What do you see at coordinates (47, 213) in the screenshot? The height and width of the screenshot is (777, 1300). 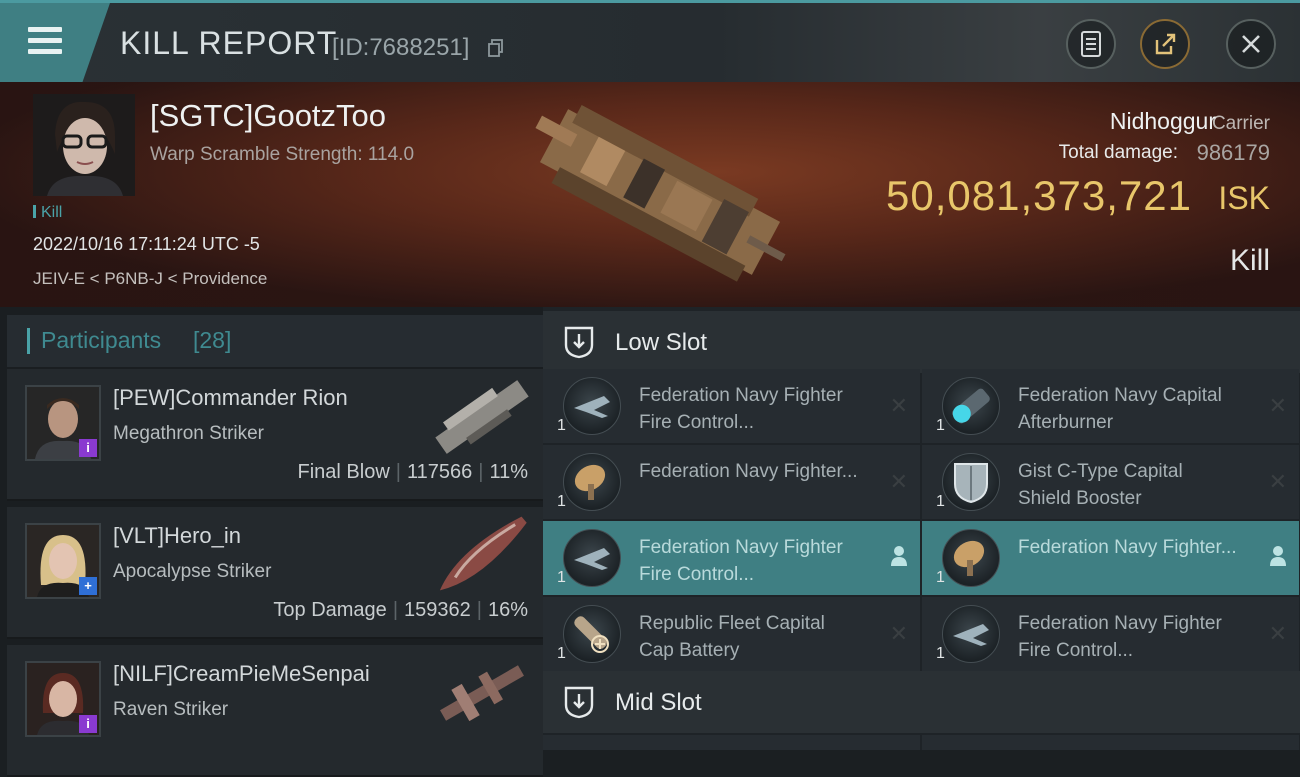 I see `kill-tag: Kill` at bounding box center [47, 213].